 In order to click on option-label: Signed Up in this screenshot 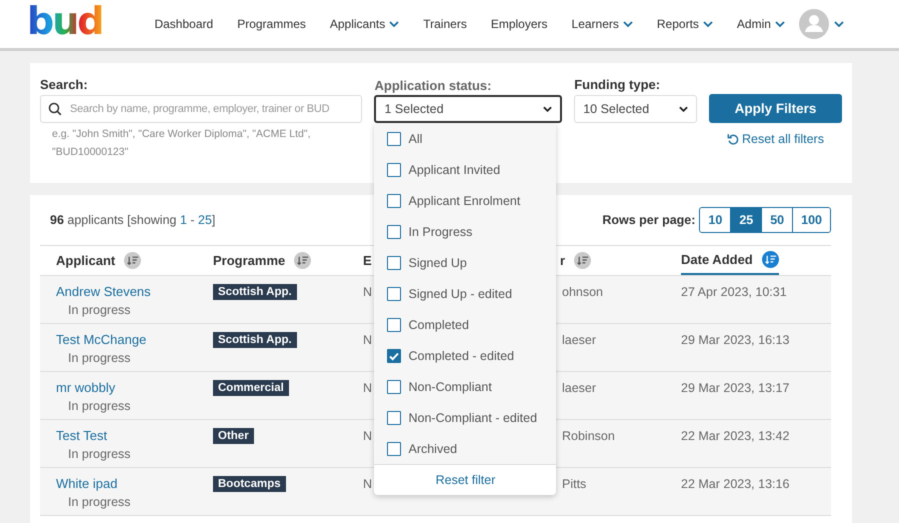, I will do `click(437, 263)`.